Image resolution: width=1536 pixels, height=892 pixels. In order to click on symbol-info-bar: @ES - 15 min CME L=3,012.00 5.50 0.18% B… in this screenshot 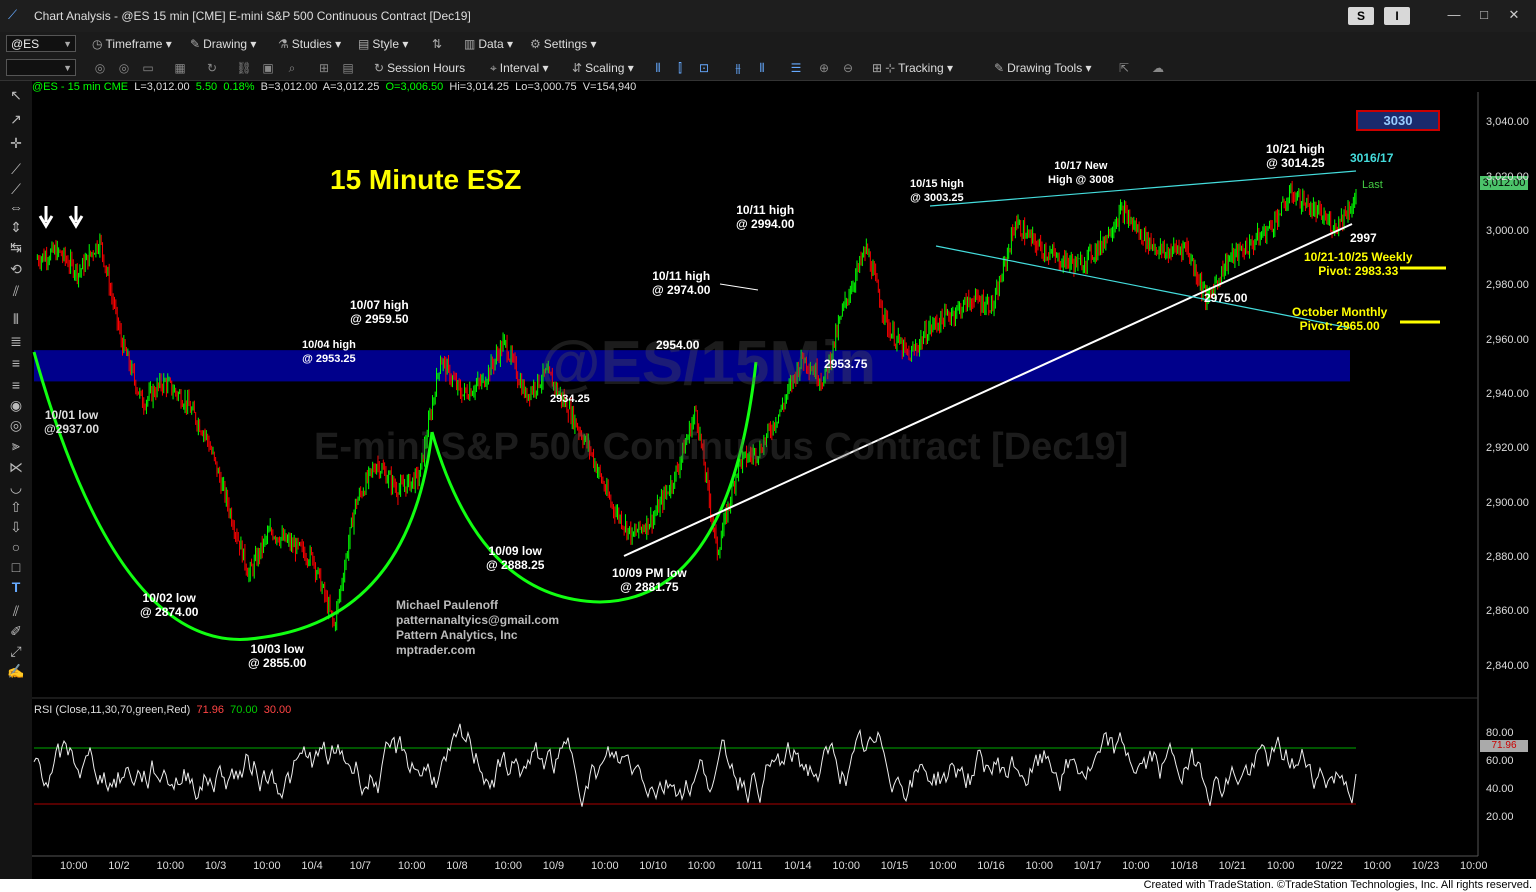, I will do `click(334, 87)`.